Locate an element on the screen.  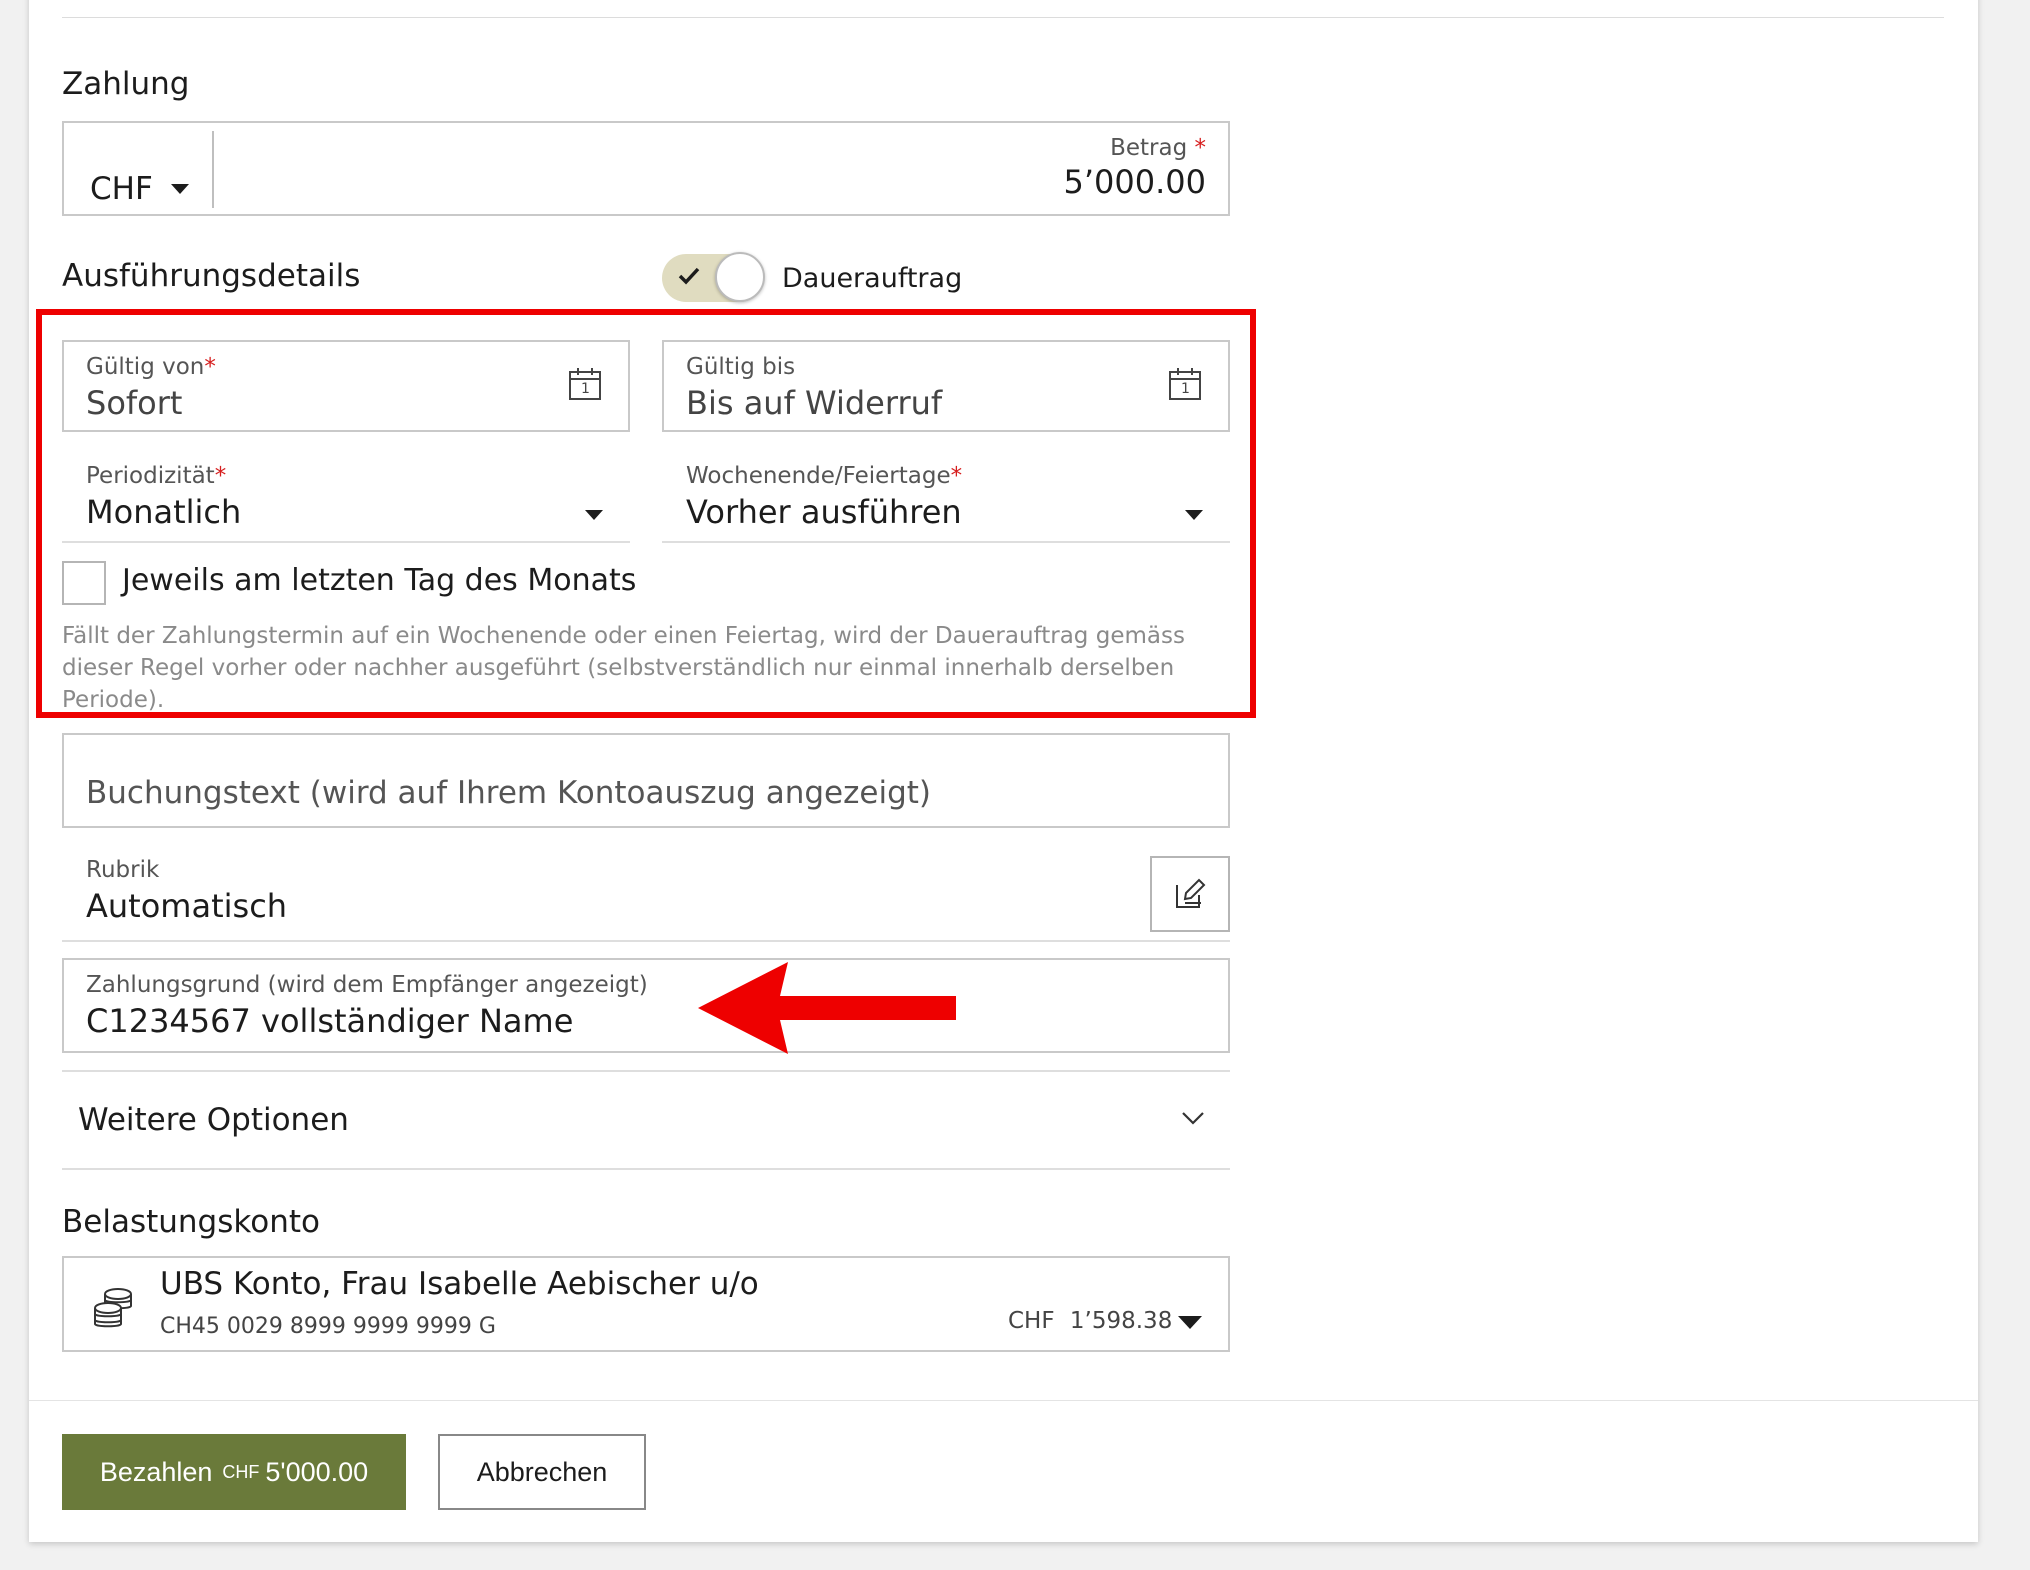
edit-icon is located at coordinates (1191, 893).